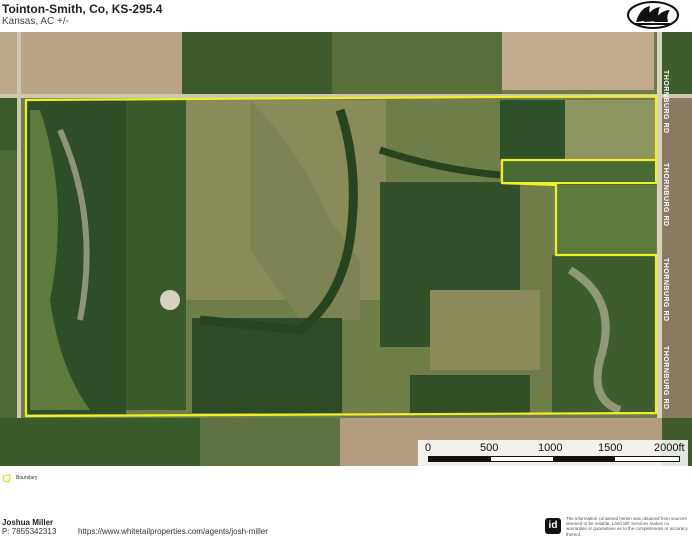 This screenshot has width=692, height=537. What do you see at coordinates (610, 448) in the screenshot?
I see `scale-tick-label: 1500` at bounding box center [610, 448].